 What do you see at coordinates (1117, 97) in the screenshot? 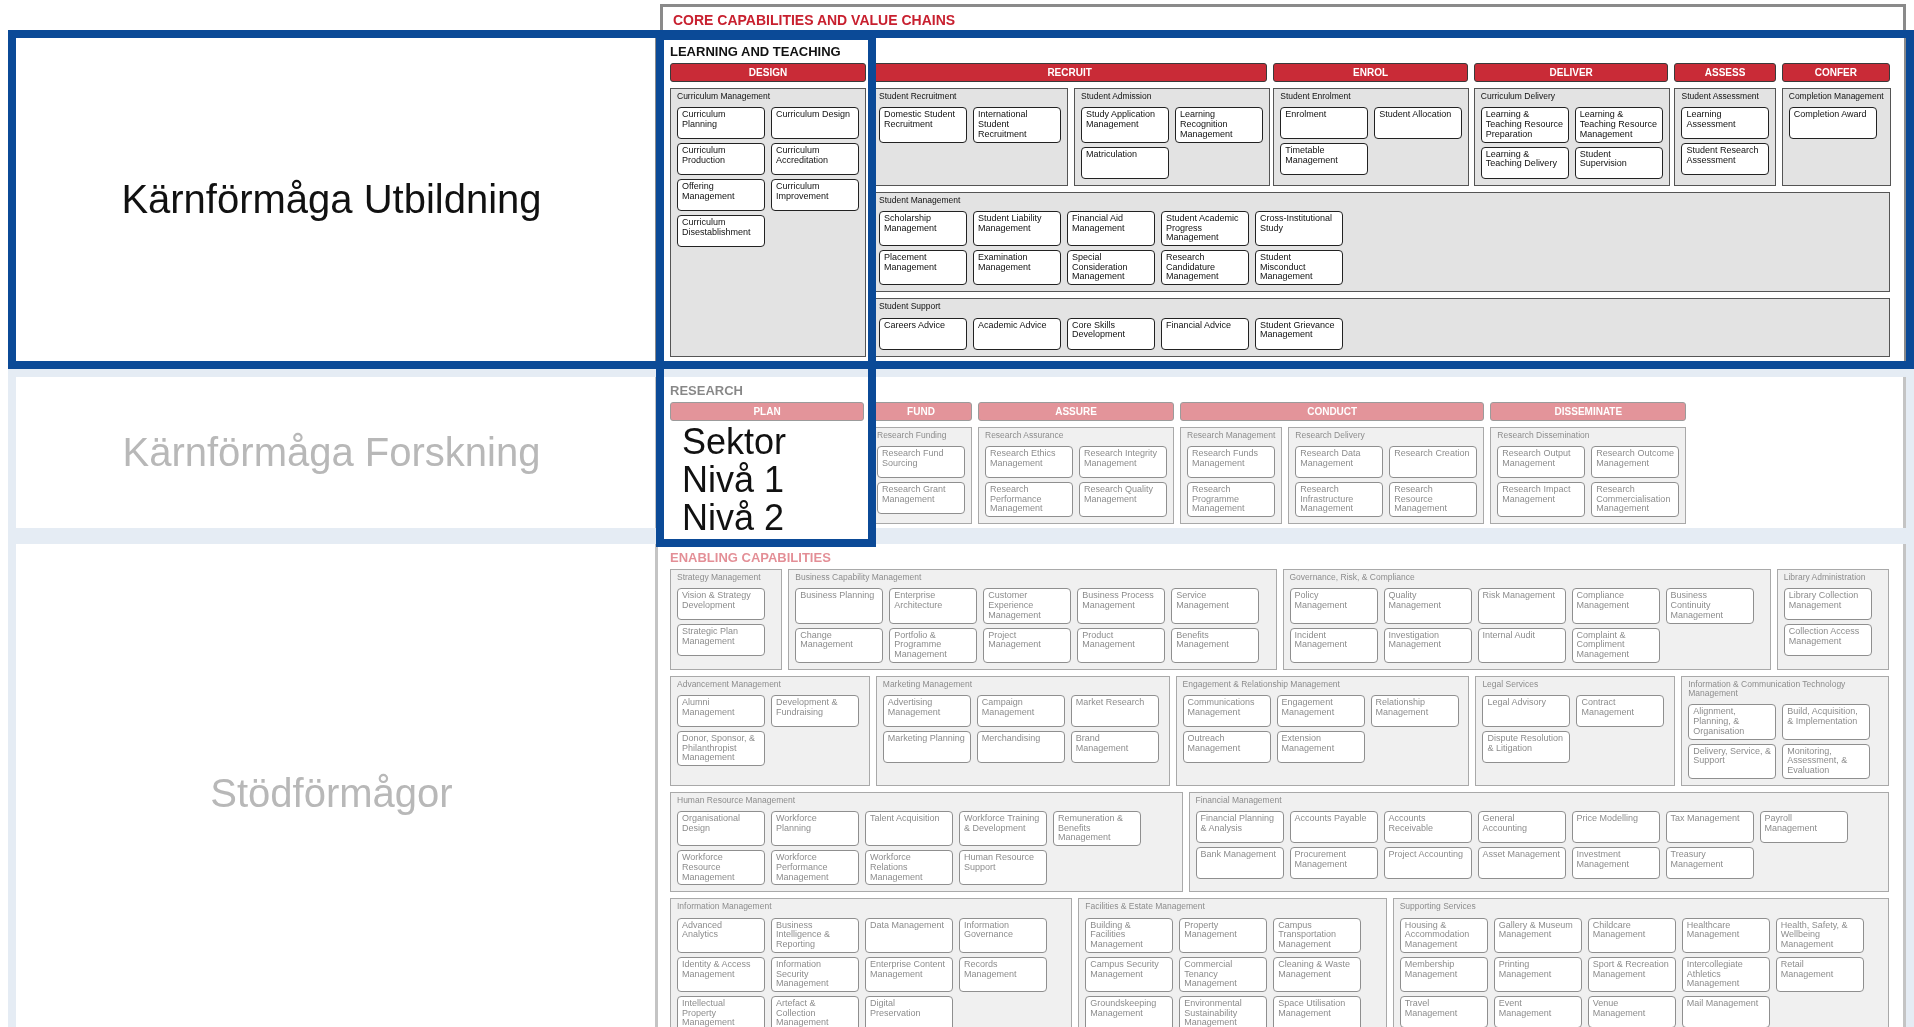
I see `group-title: Student Admission` at bounding box center [1117, 97].